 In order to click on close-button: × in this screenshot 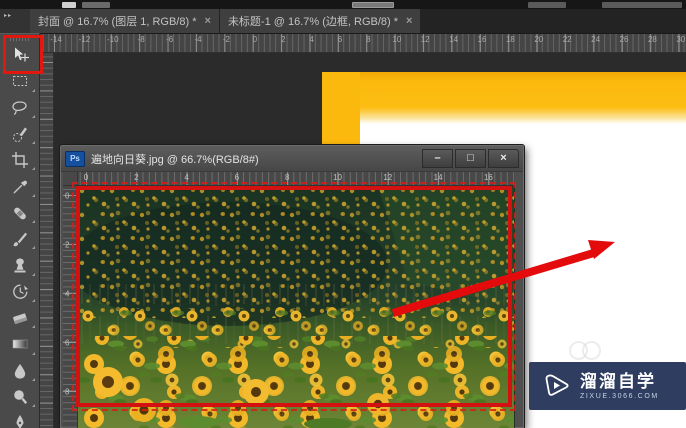, I will do `click(503, 158)`.